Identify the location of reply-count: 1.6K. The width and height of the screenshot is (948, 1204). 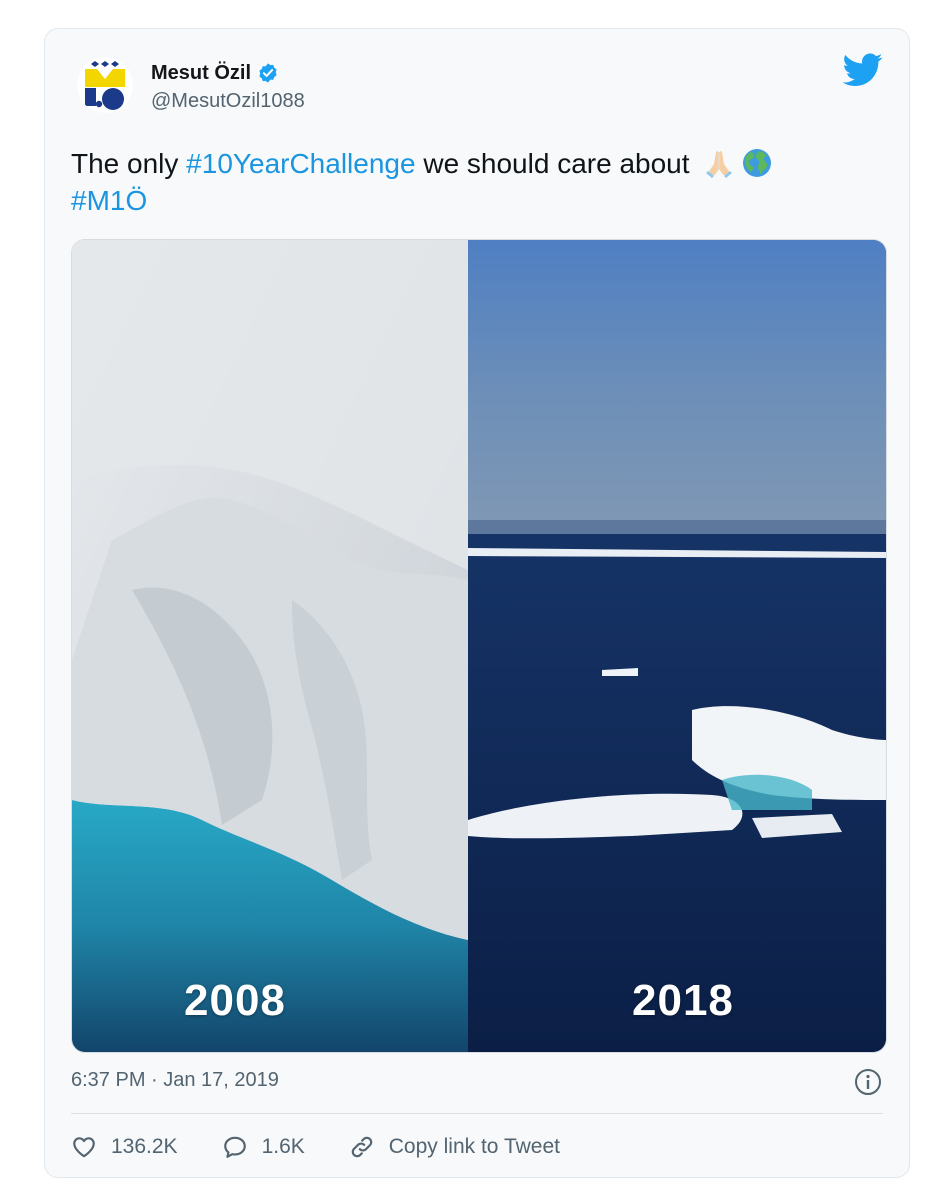
(283, 1146).